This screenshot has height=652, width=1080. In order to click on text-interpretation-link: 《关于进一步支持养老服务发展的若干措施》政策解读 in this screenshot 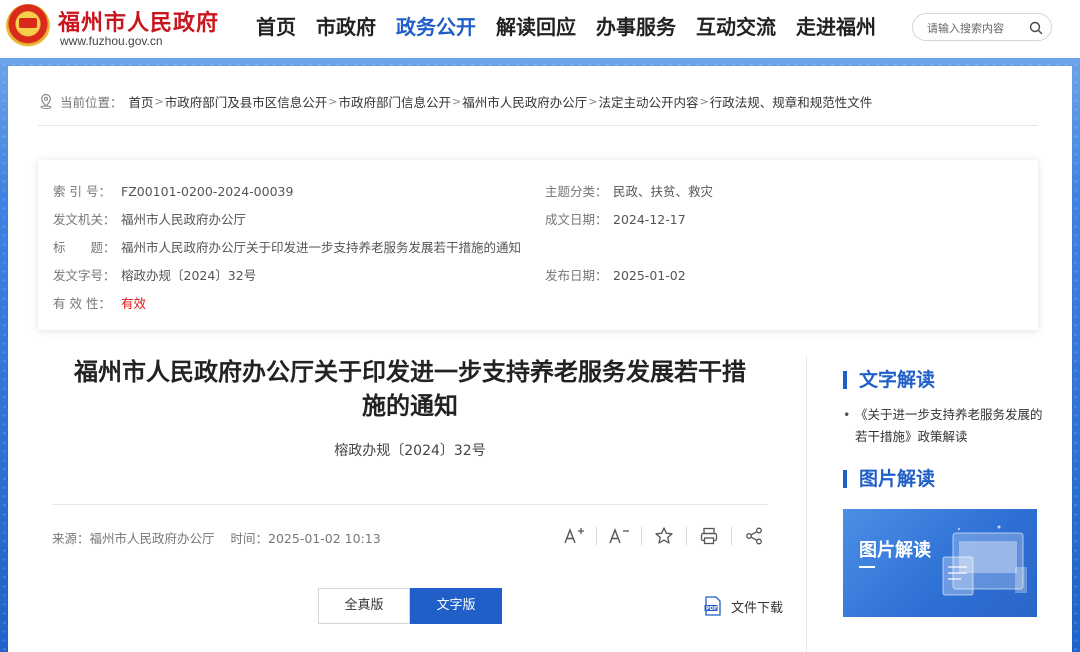, I will do `click(943, 426)`.